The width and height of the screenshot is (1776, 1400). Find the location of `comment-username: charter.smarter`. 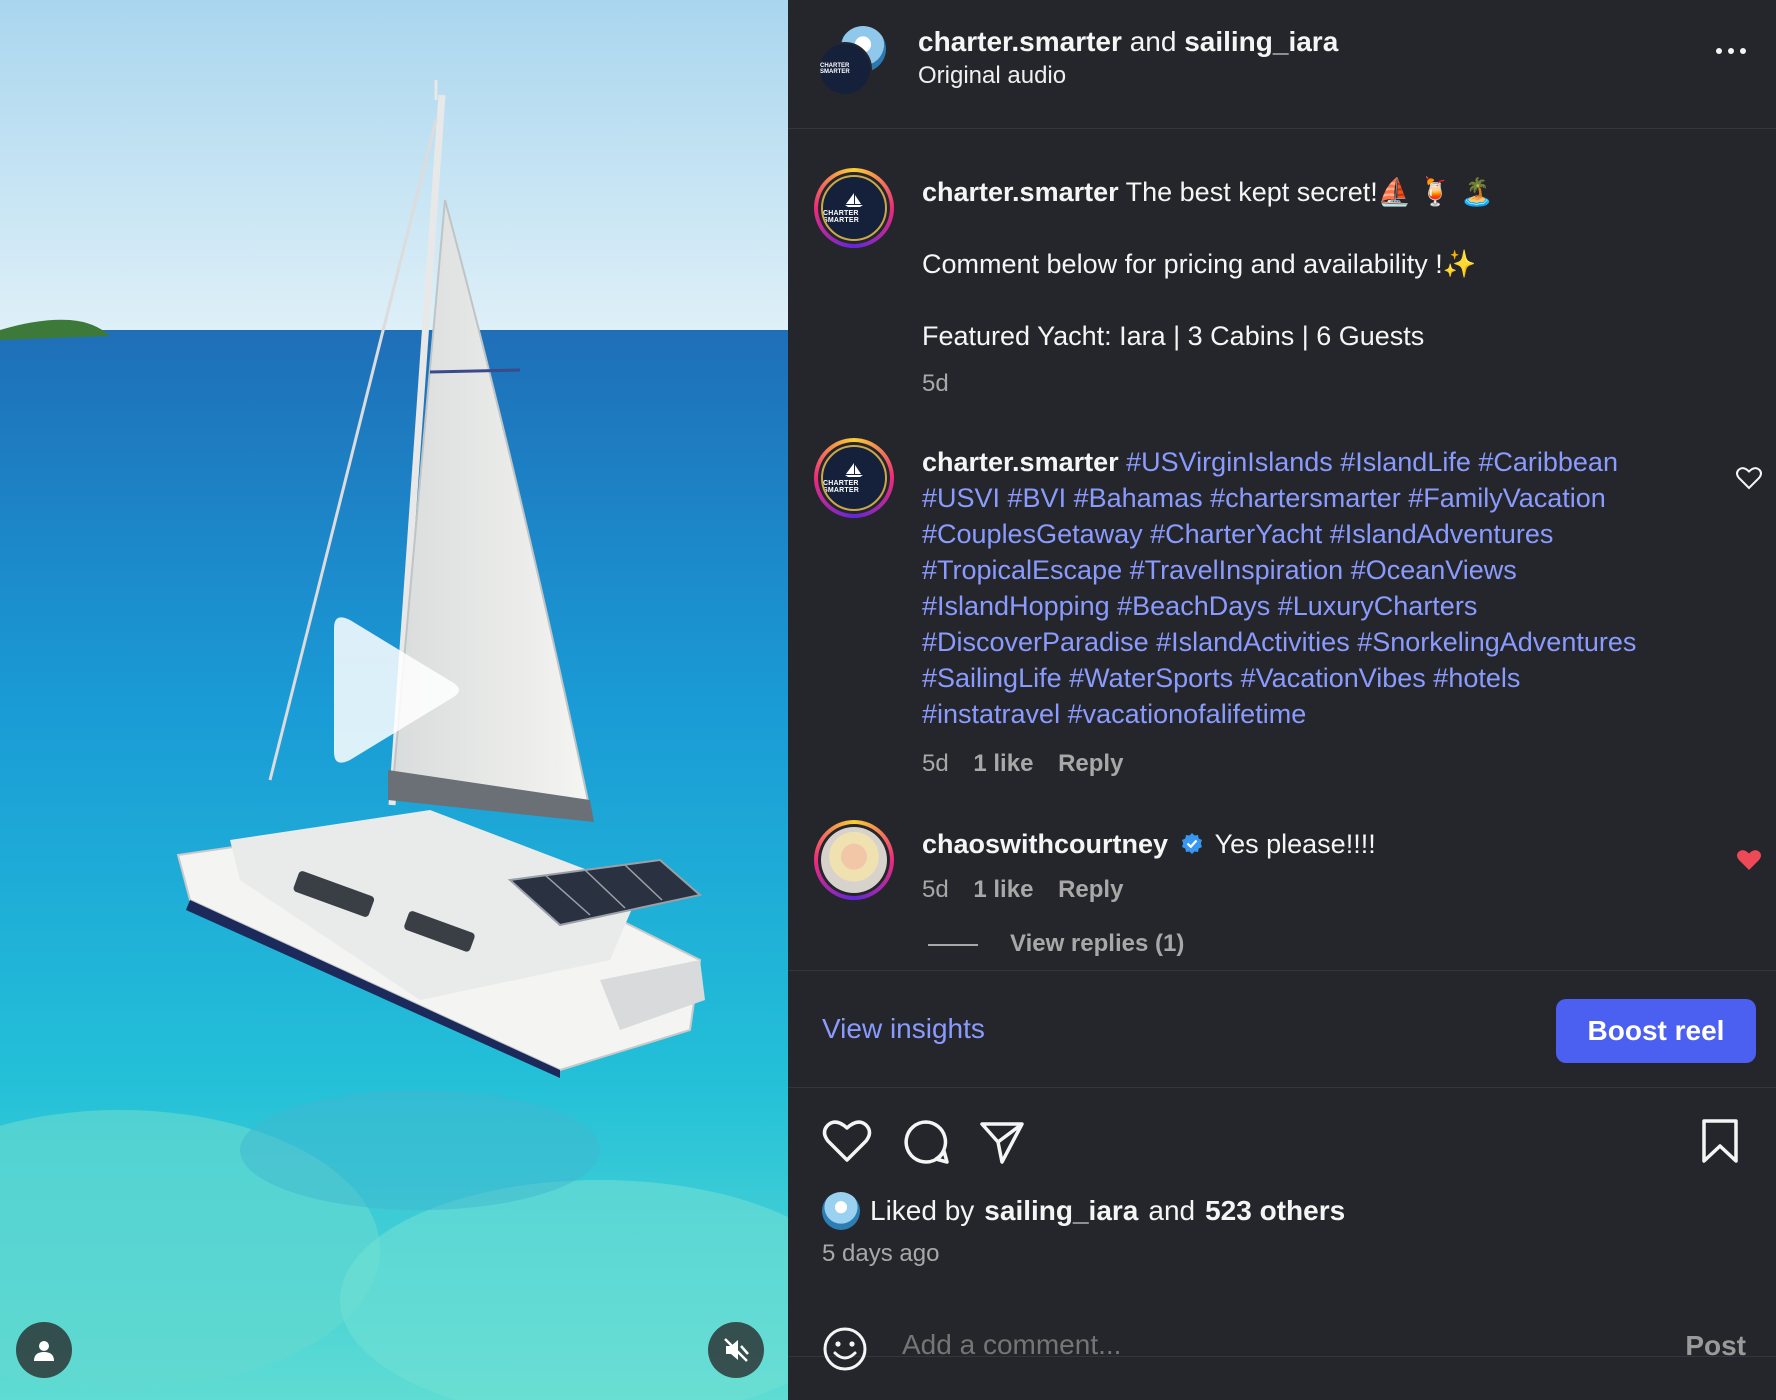

comment-username: charter.smarter is located at coordinates (1020, 462).